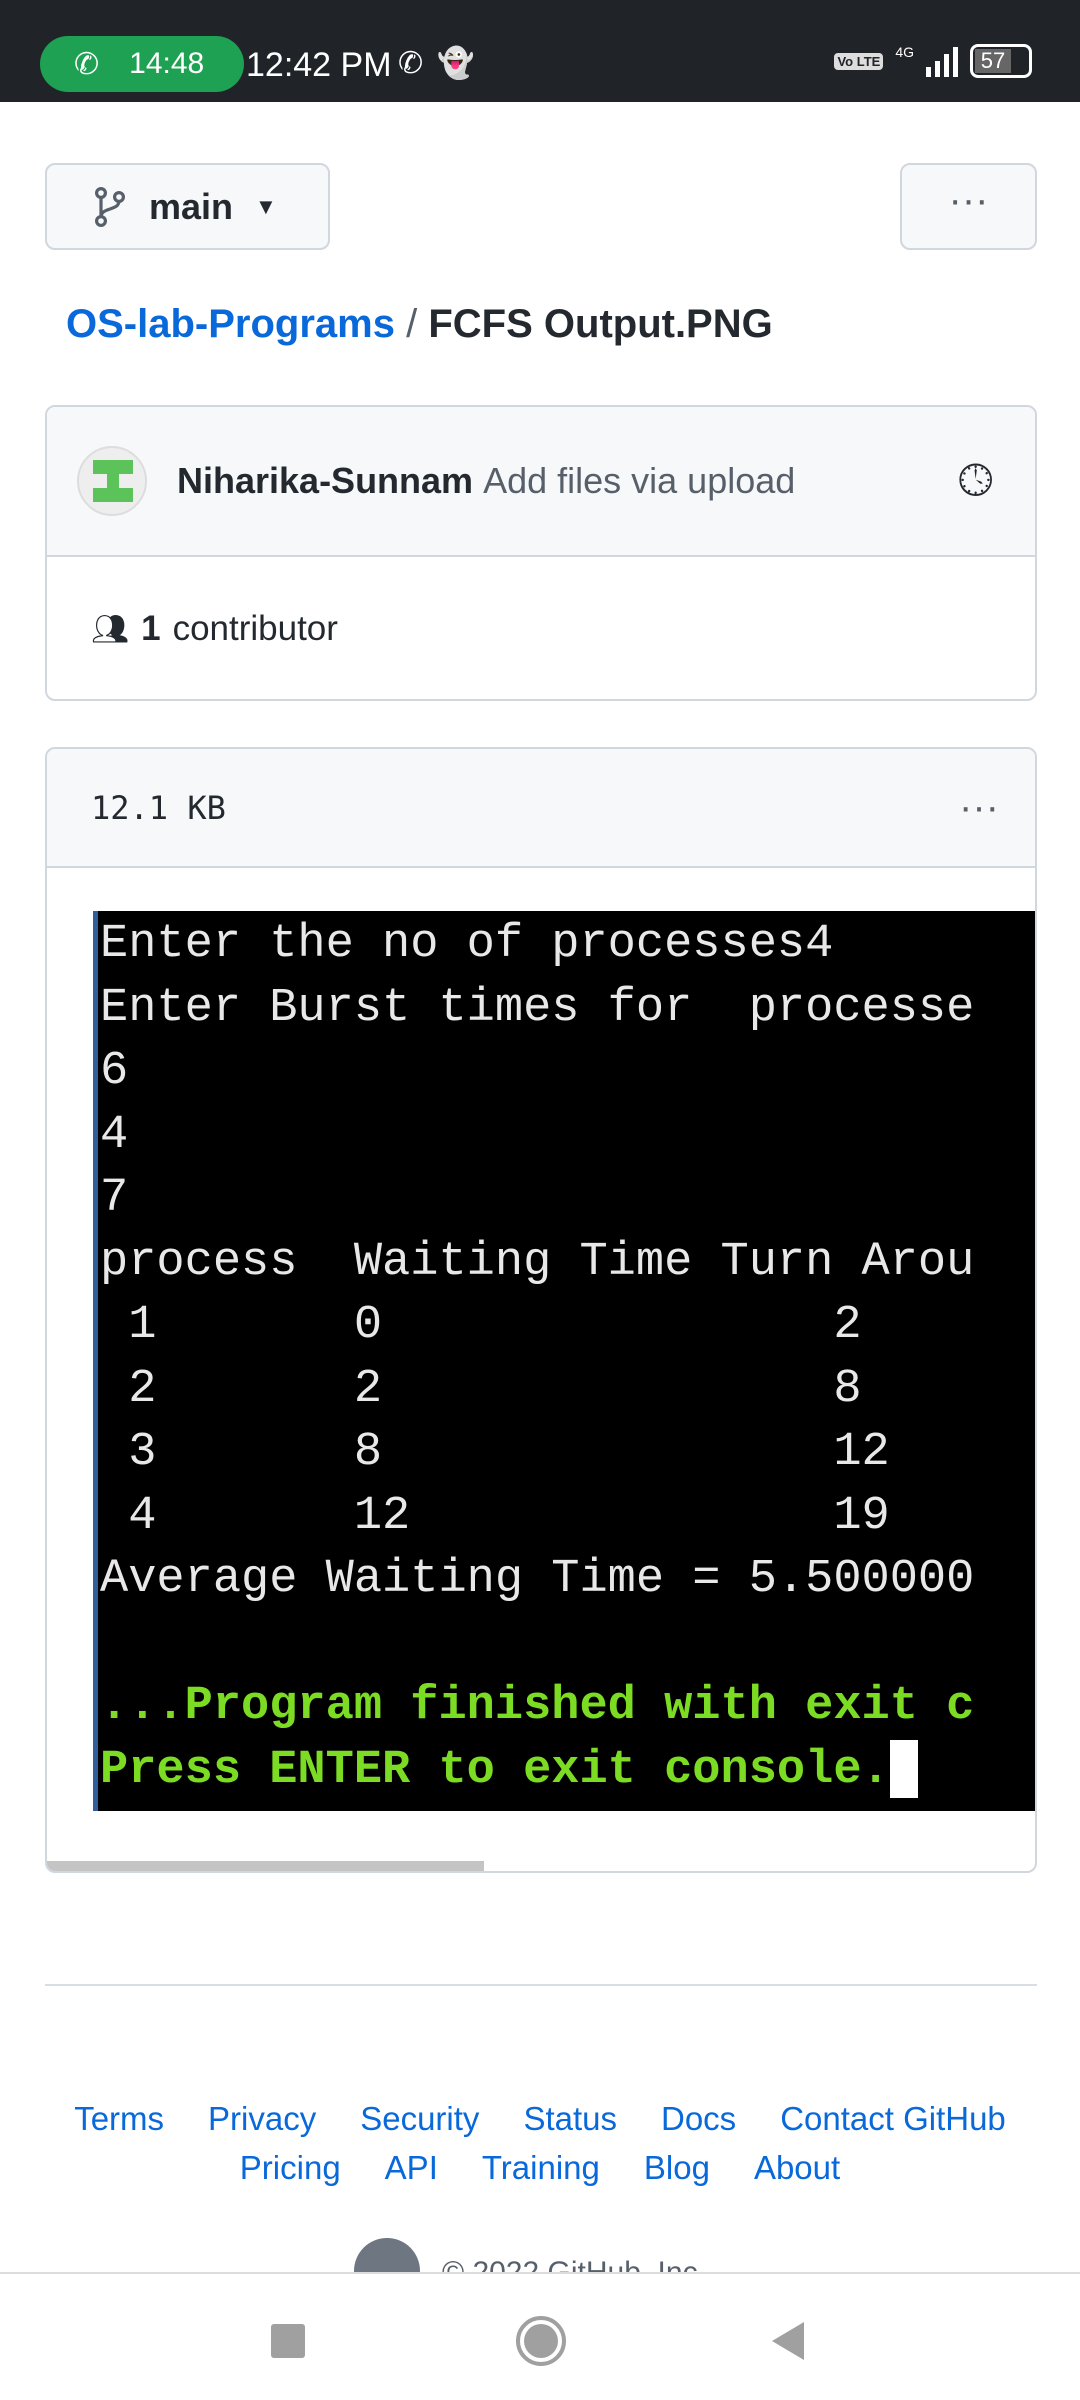  Describe the element at coordinates (541, 628) in the screenshot. I see `contributors-row: 👥︎ 1 contributor` at that location.